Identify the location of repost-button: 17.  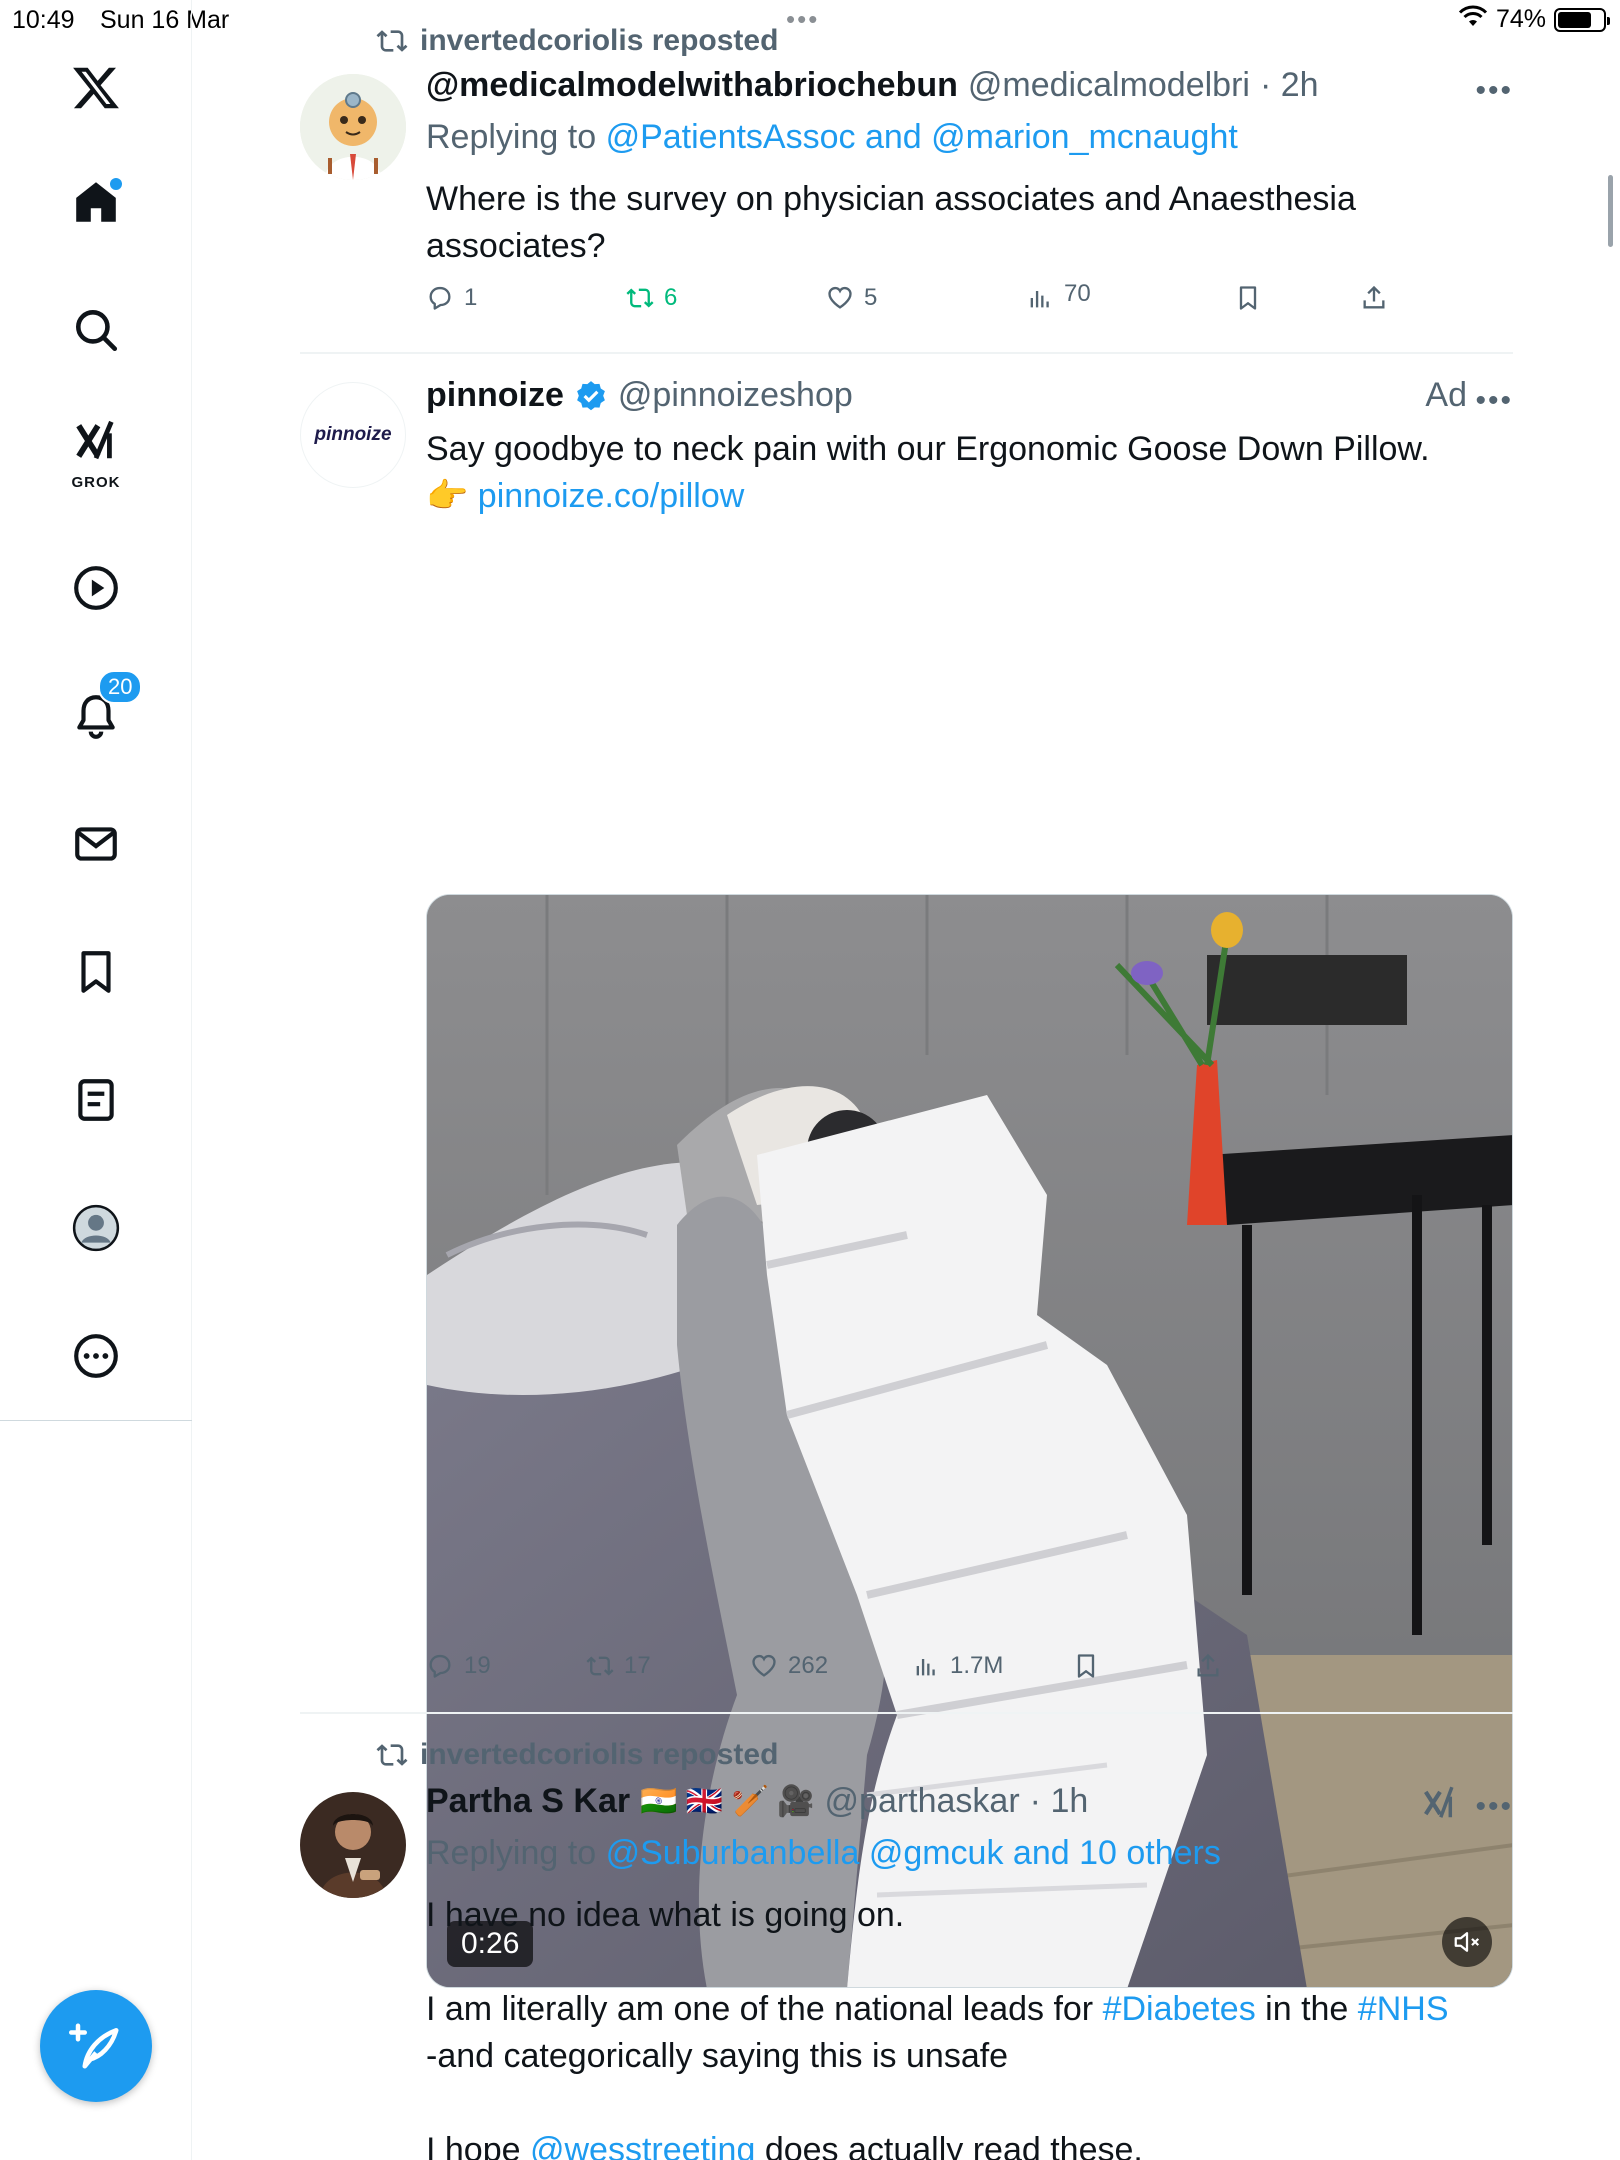
(618, 1666).